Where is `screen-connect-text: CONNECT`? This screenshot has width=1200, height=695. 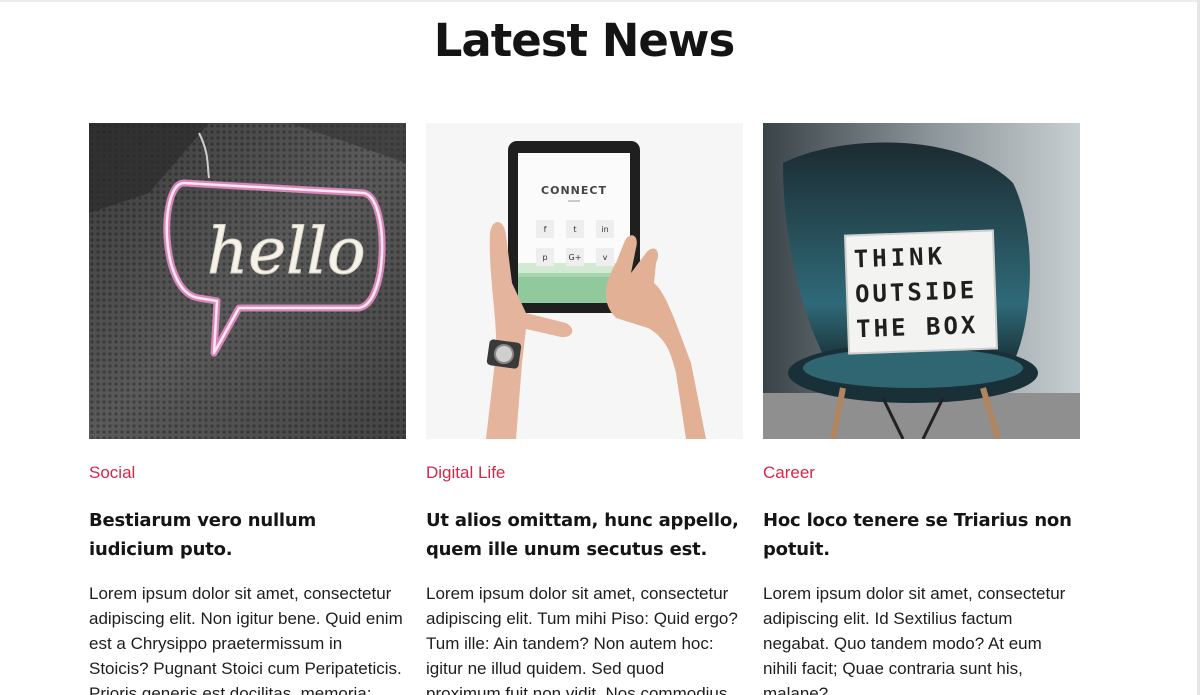
screen-connect-text: CONNECT is located at coordinates (574, 190).